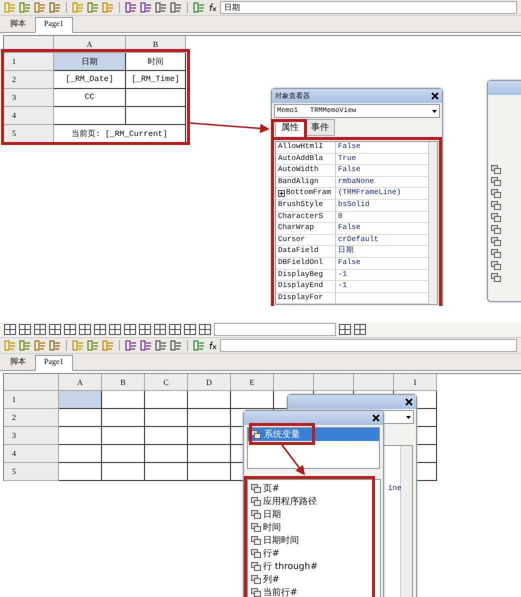  I want to click on table-cell: [_RM_Time], so click(156, 80).